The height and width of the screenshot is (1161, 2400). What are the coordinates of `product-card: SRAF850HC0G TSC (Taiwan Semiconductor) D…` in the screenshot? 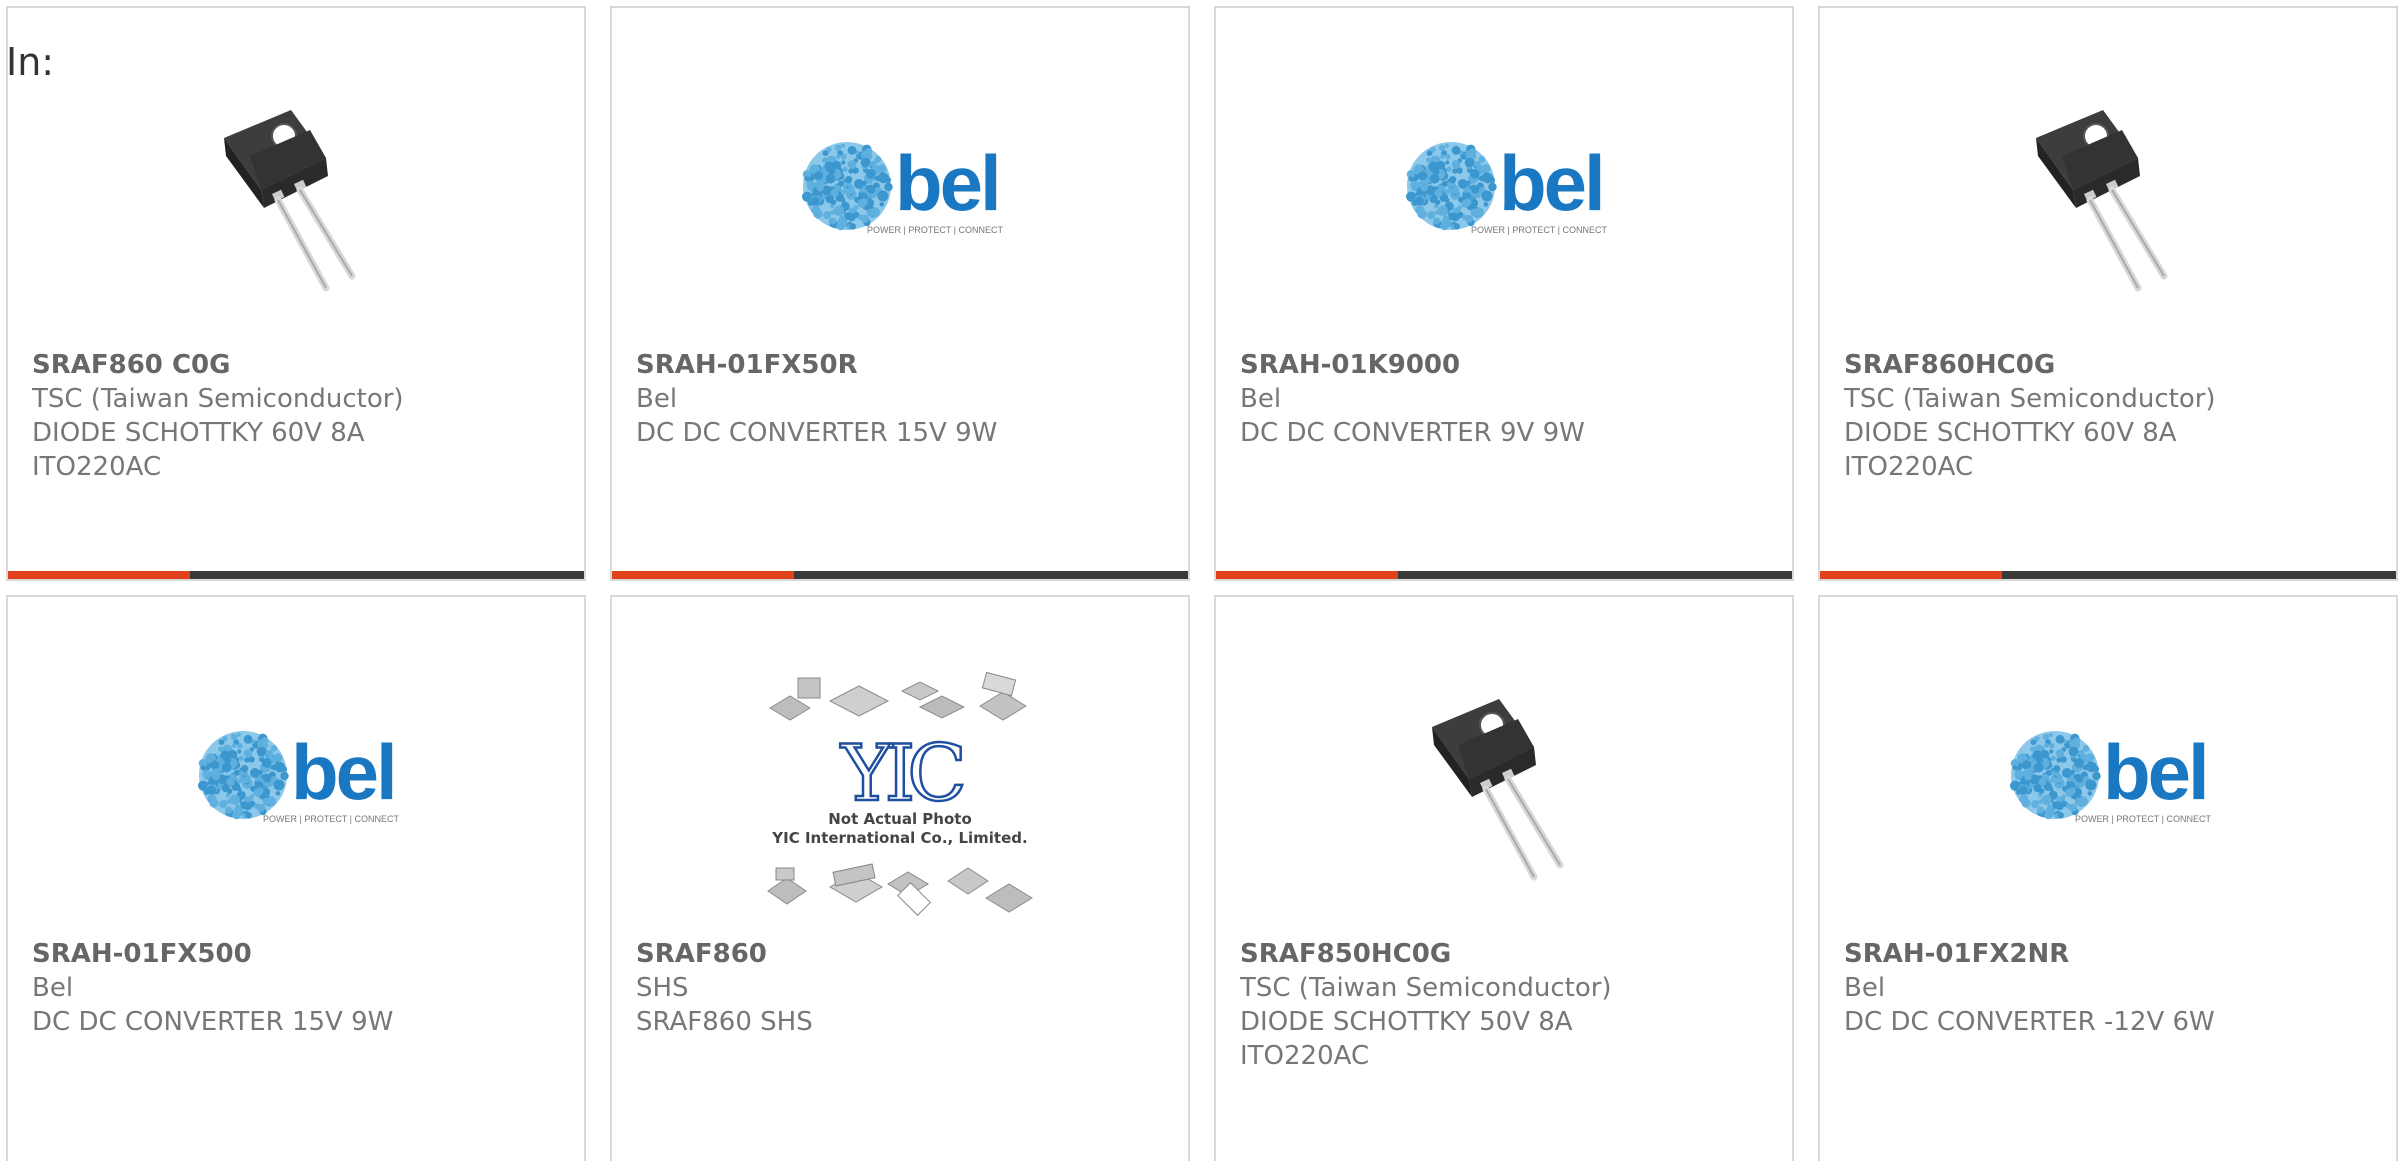 It's located at (1504, 878).